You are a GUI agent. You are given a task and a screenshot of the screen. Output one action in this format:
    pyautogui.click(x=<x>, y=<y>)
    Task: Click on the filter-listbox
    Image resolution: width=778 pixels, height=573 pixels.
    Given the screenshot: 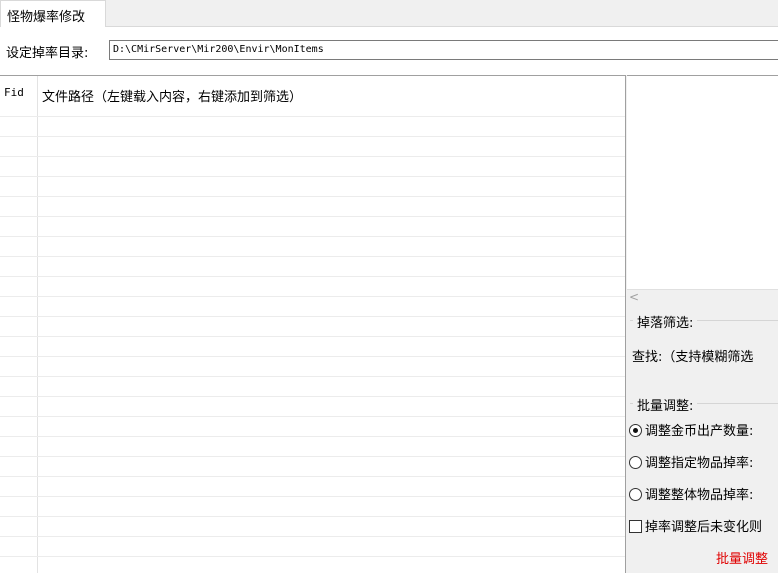 What is the action you would take?
    pyautogui.click(x=702, y=191)
    